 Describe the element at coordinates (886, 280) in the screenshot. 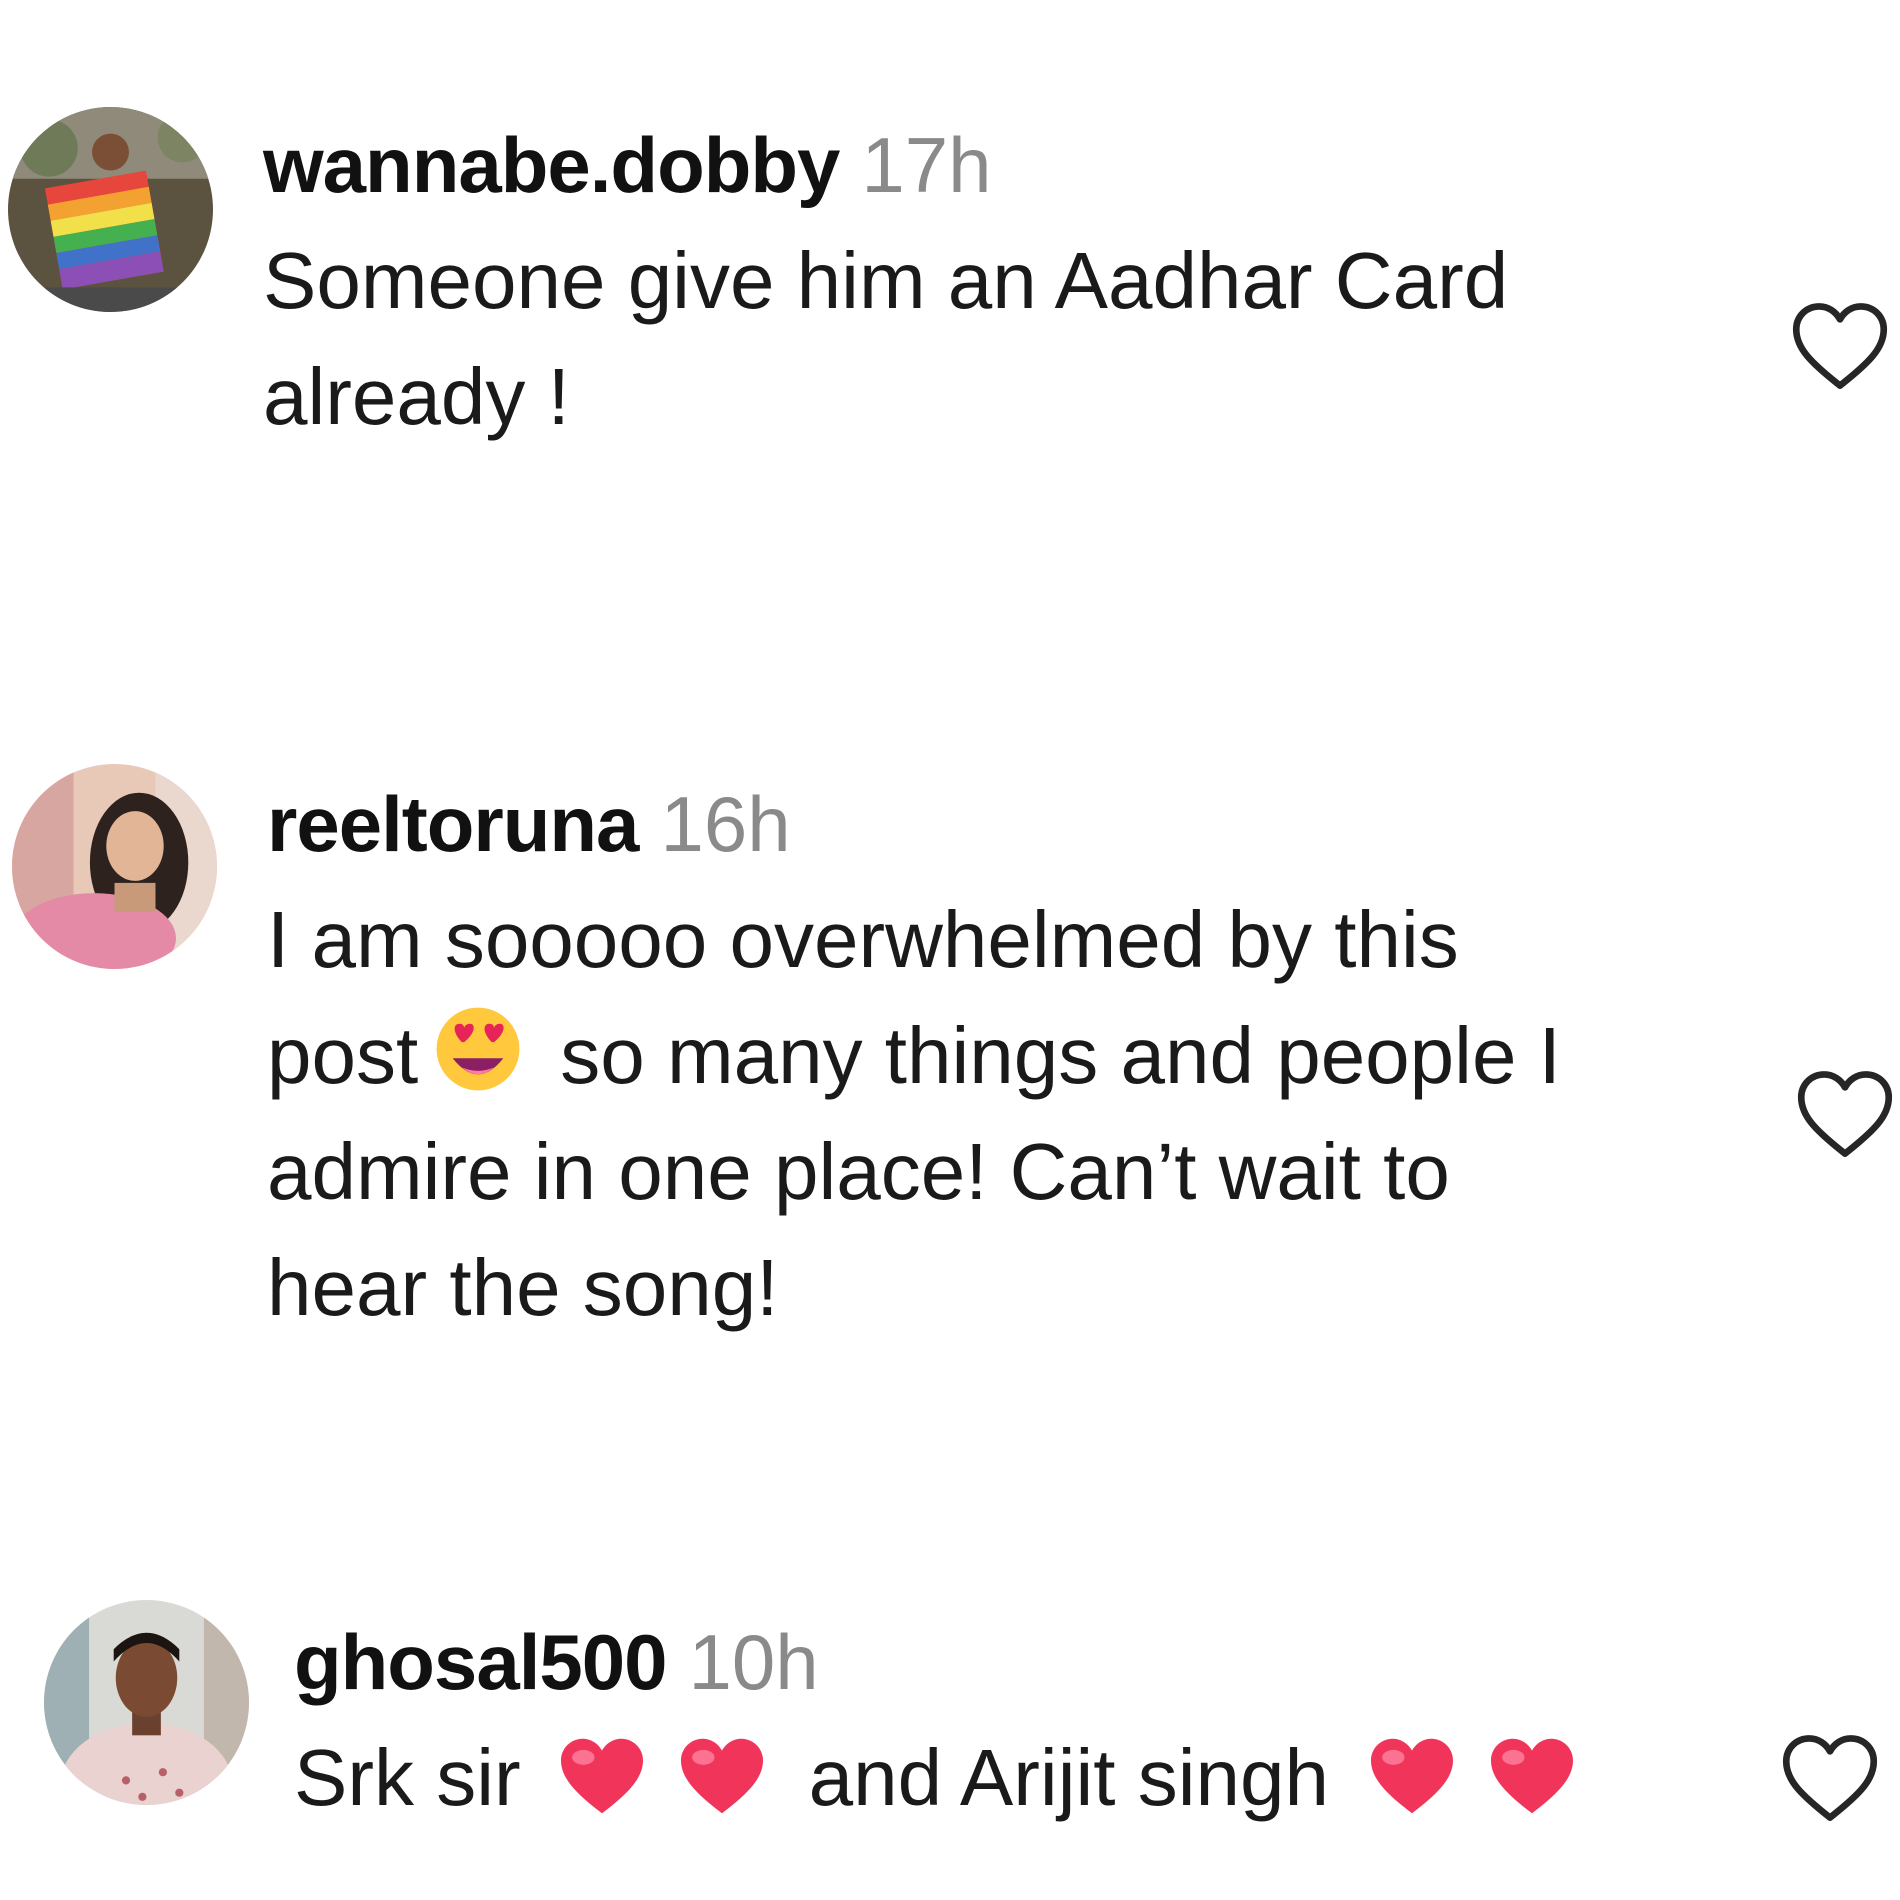

I see `comment-line: Someone give him an Aadhar Card` at that location.